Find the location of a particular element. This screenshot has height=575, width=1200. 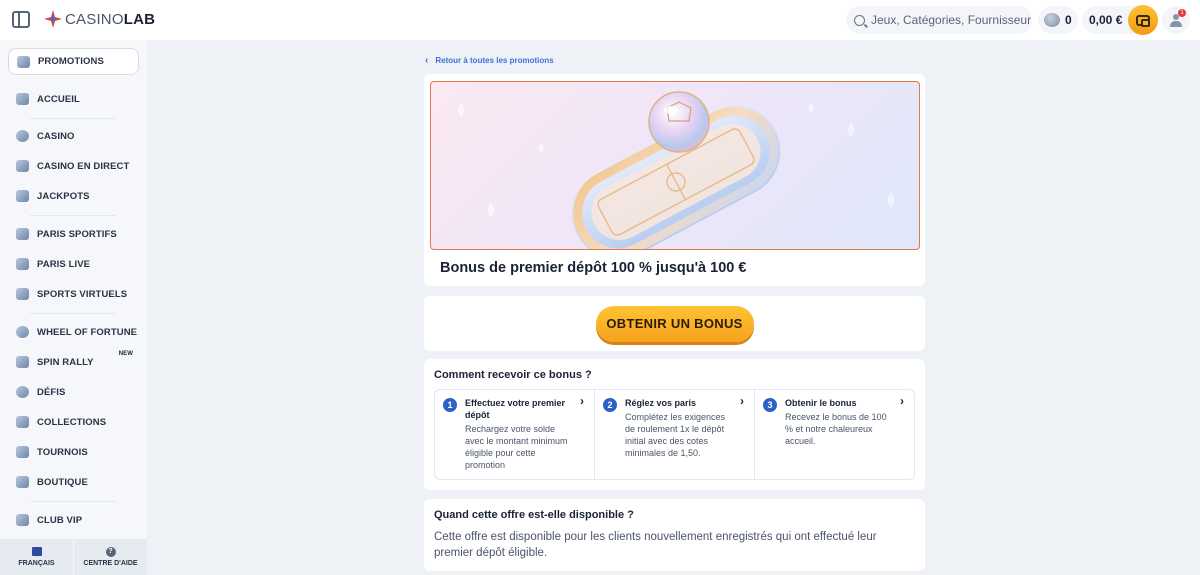

wallet-button is located at coordinates (1143, 20).